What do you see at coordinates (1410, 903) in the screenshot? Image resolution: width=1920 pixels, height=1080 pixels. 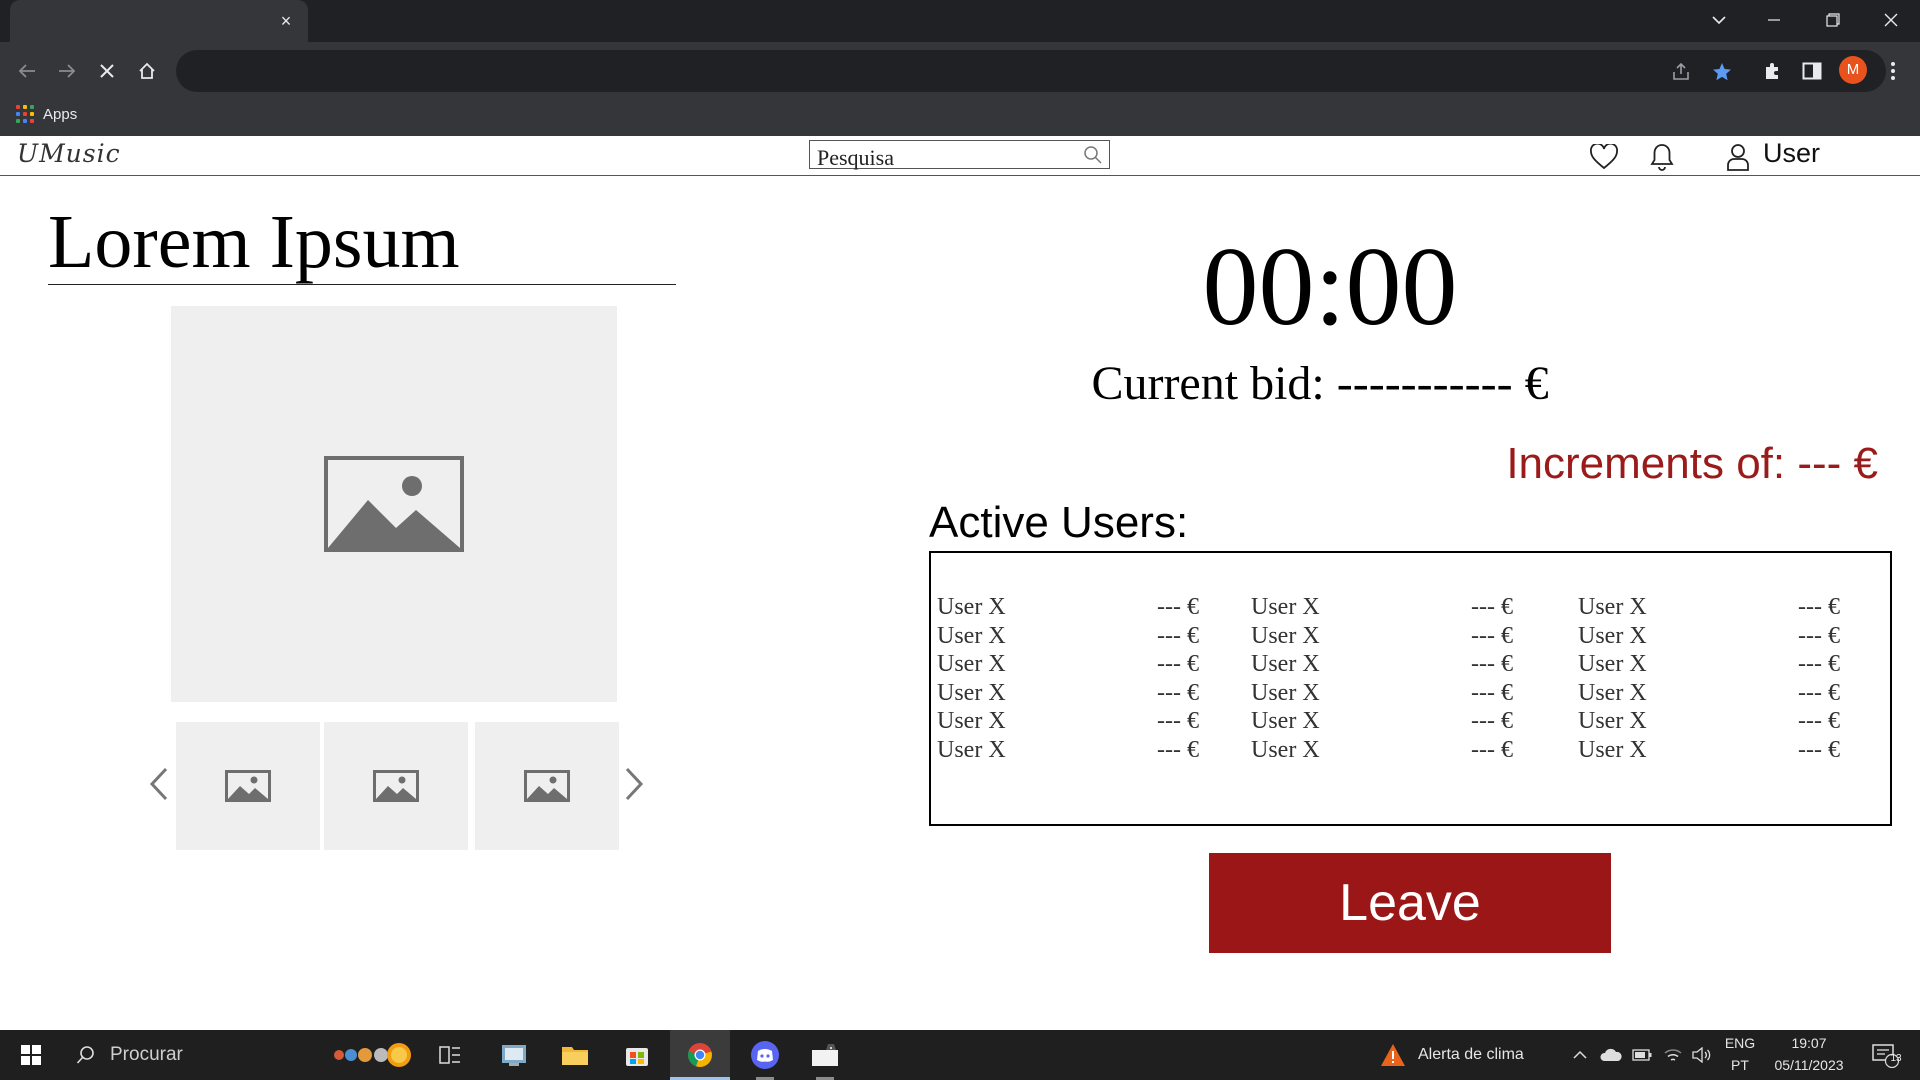 I see `leave-button: Leave` at bounding box center [1410, 903].